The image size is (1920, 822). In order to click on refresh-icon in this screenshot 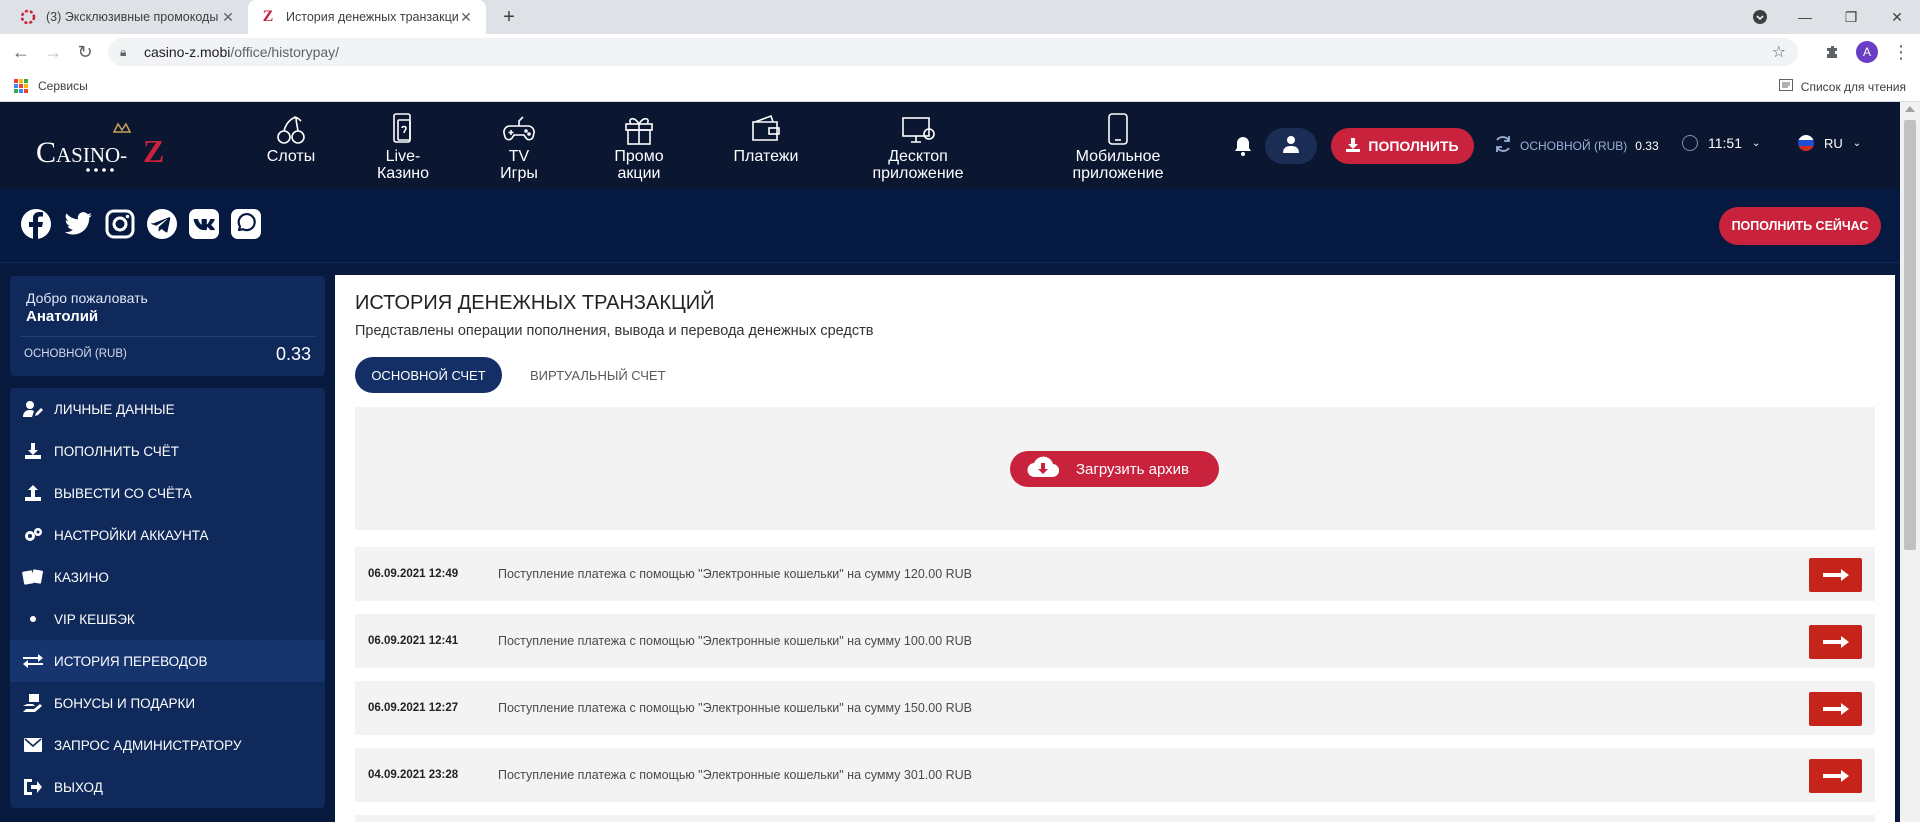, I will do `click(1503, 145)`.